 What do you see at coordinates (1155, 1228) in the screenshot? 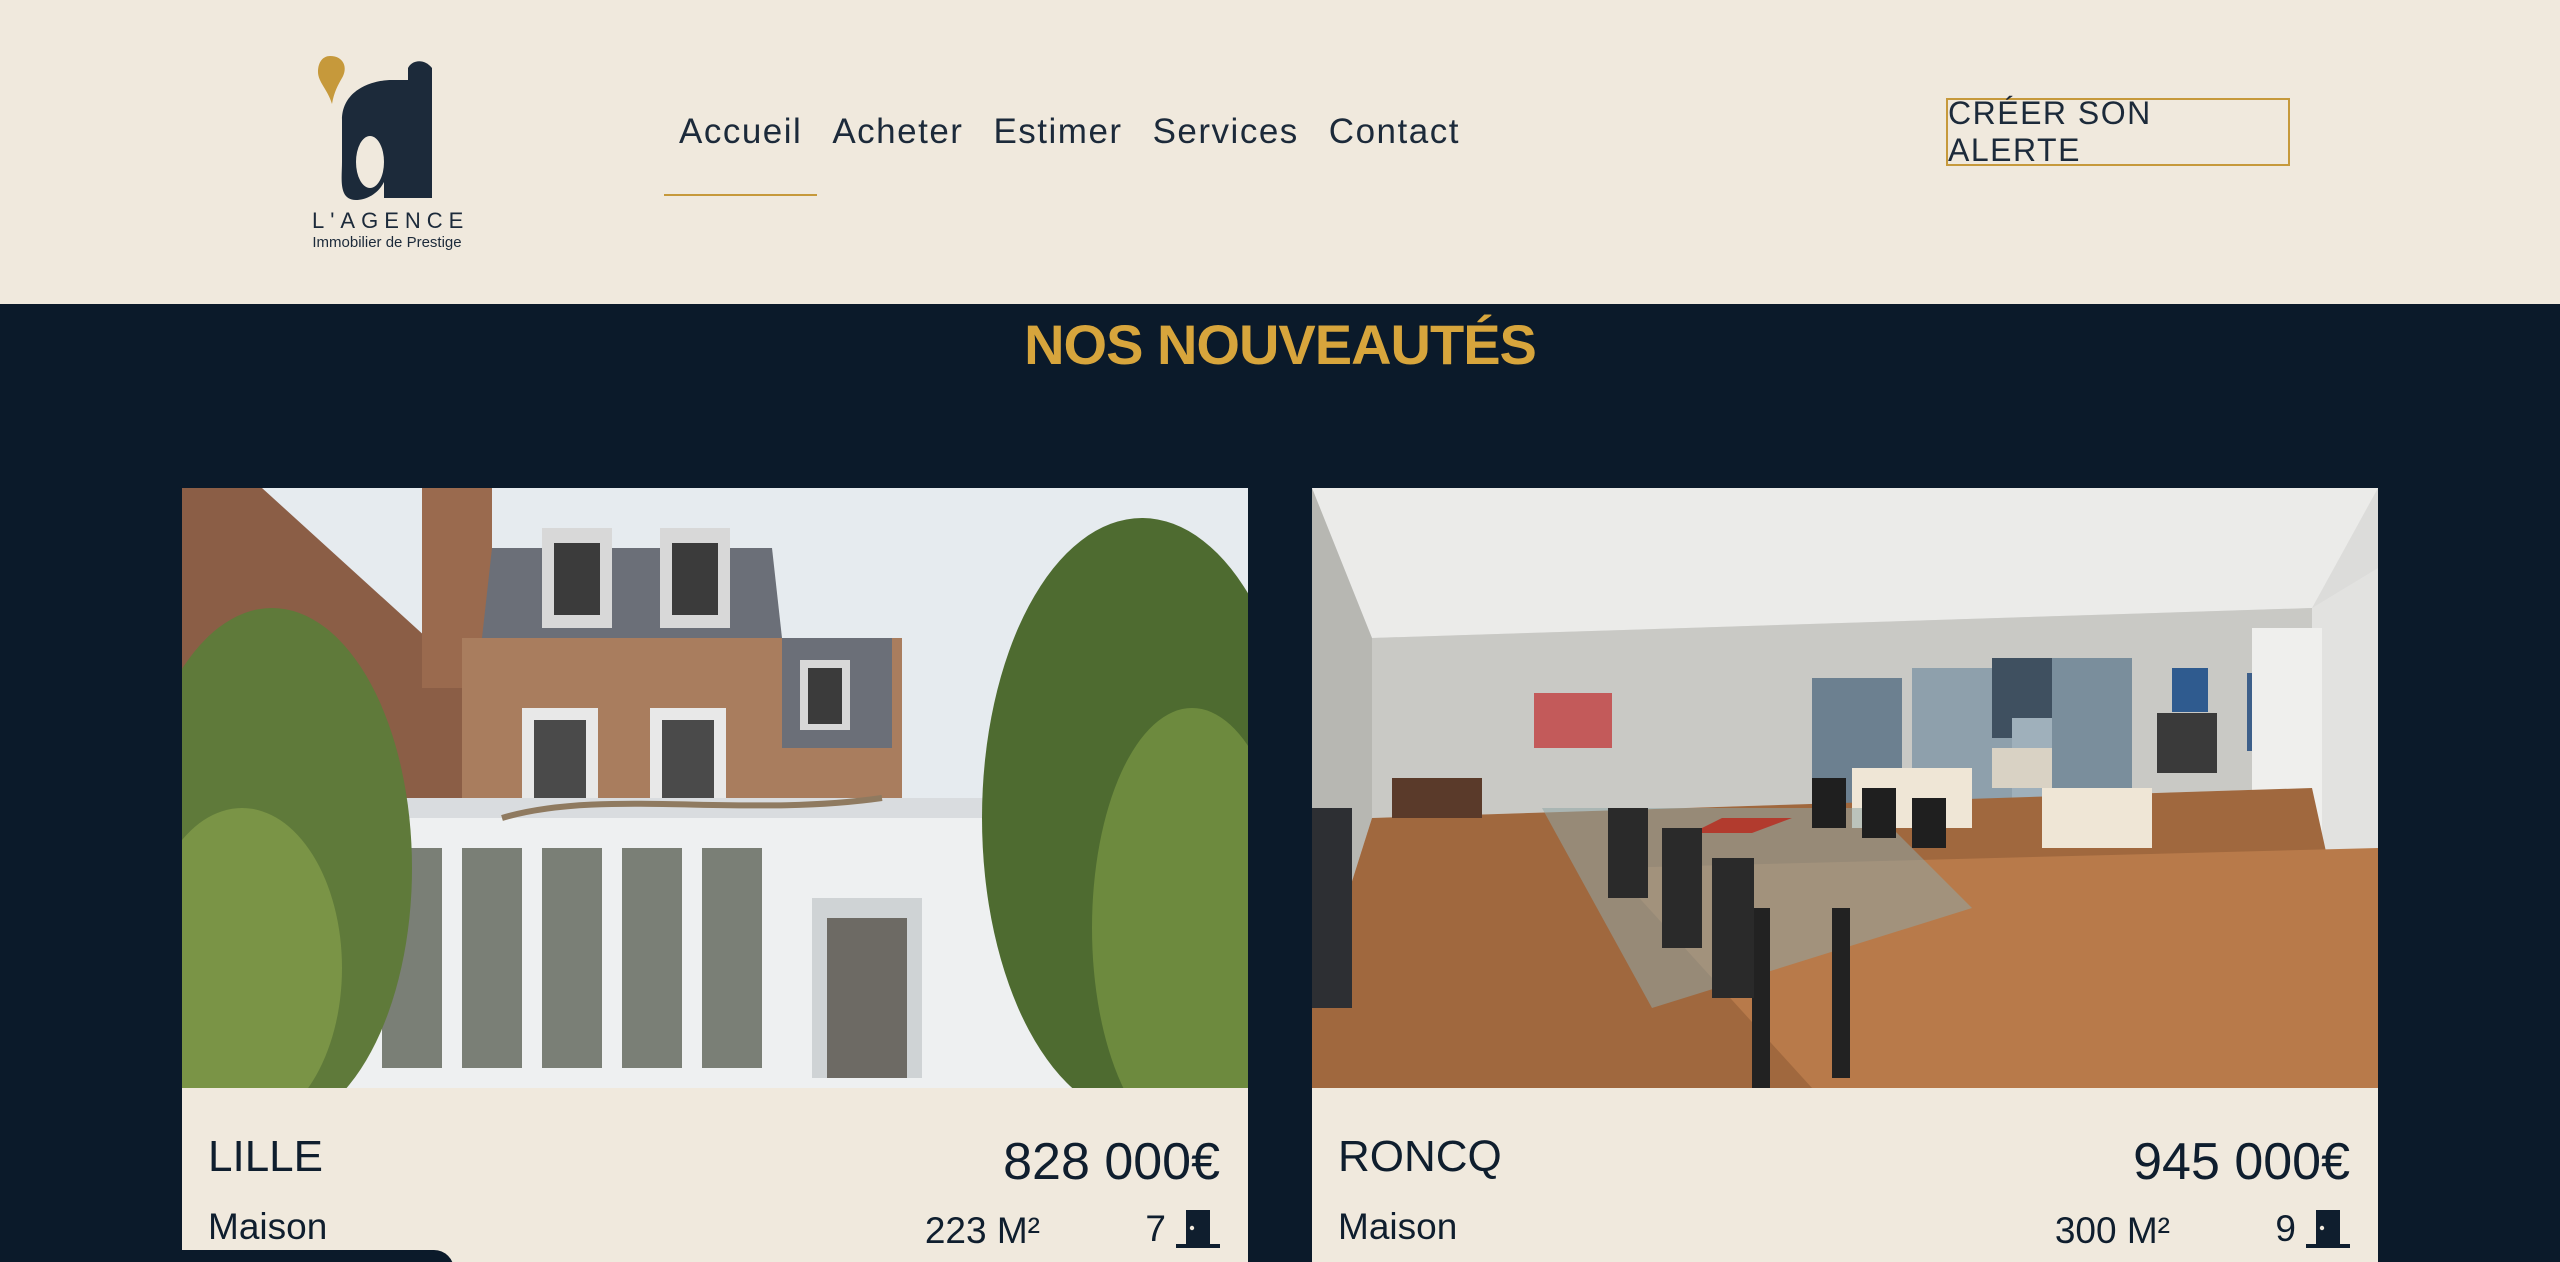
I see `rooms-count: 7` at bounding box center [1155, 1228].